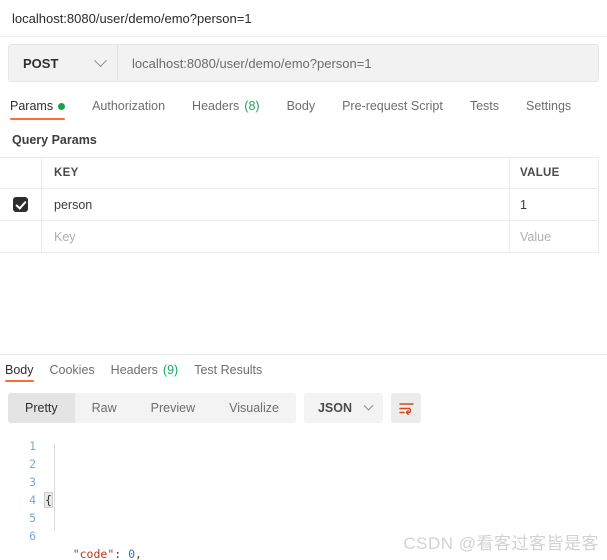  I want to click on json-number: 0, so click(132, 553).